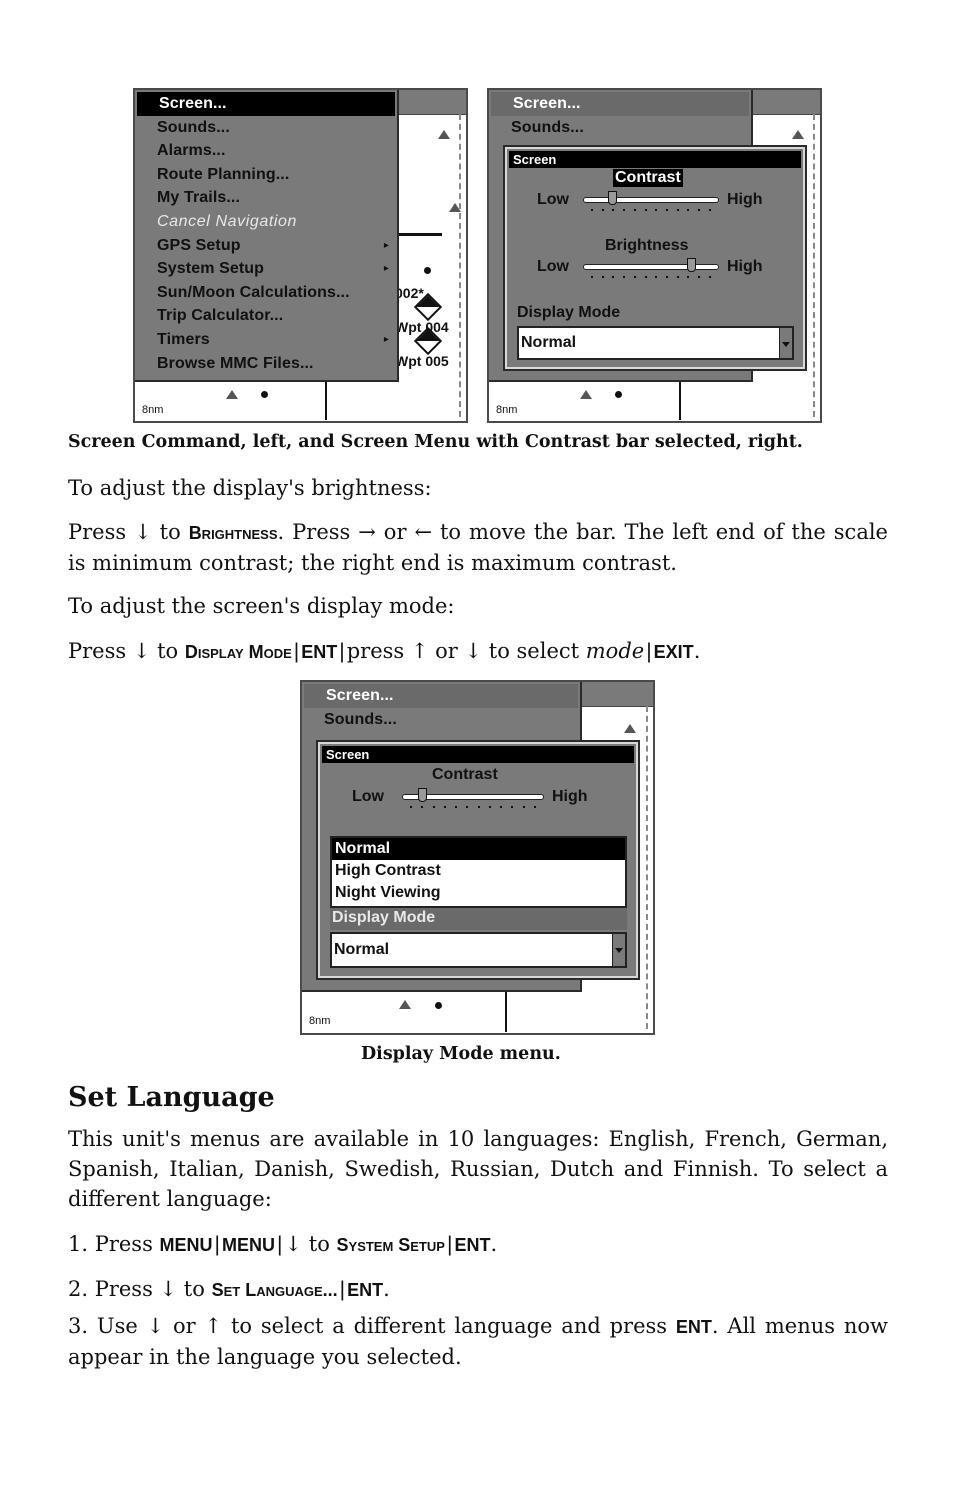  I want to click on map-boundary-line, so click(814, 265).